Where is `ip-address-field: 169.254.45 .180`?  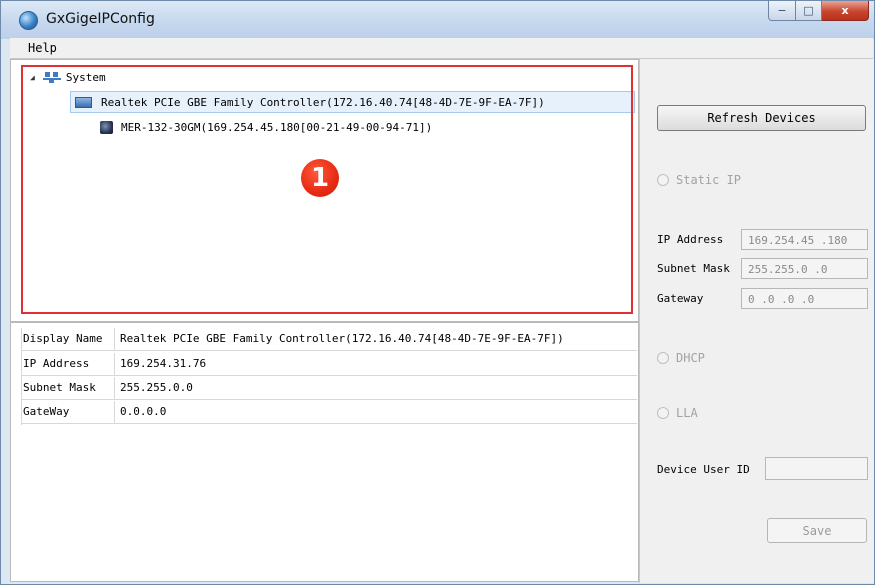 ip-address-field: 169.254.45 .180 is located at coordinates (804, 239).